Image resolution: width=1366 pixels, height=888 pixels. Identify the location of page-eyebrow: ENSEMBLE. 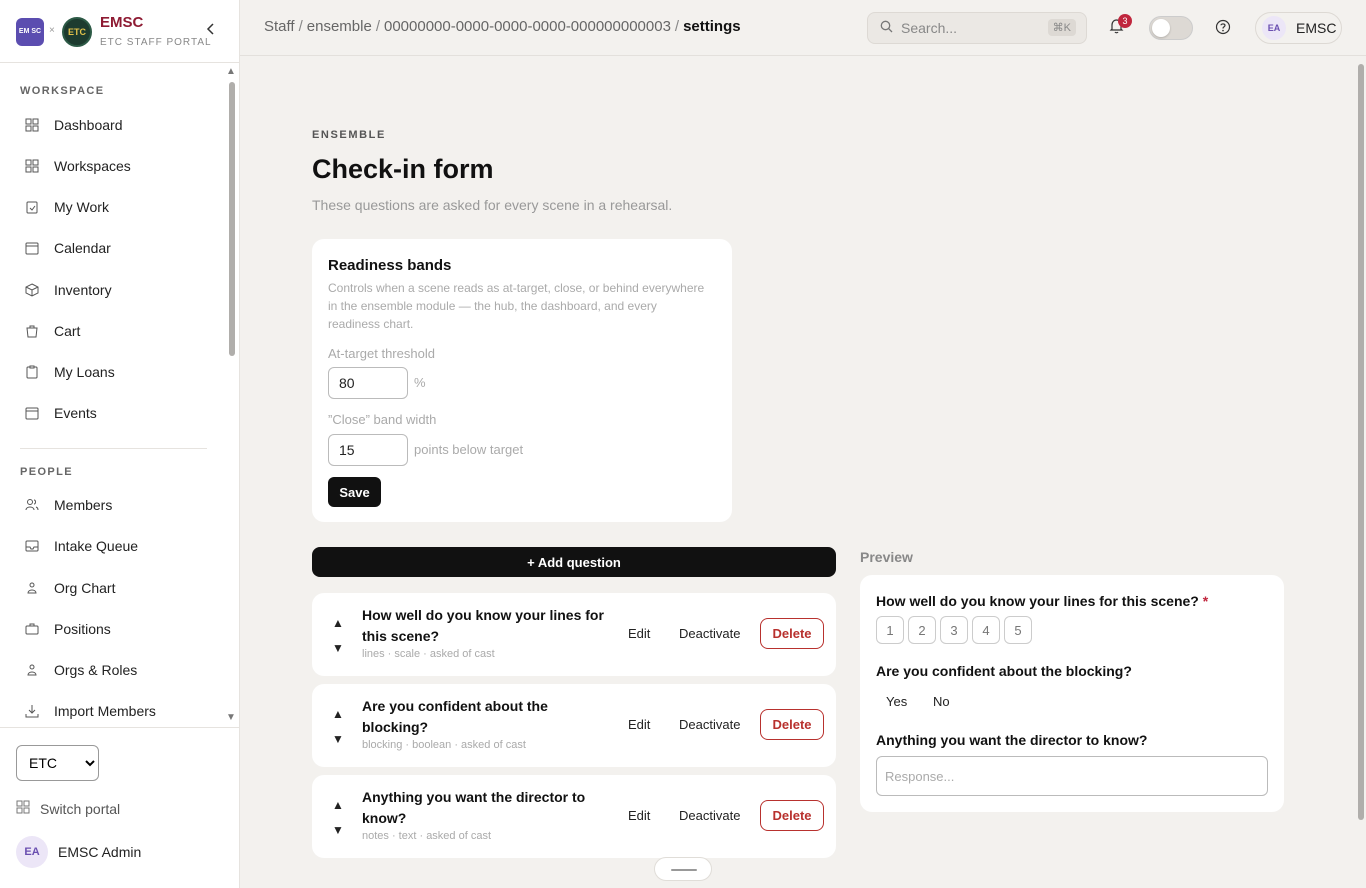
(349, 135).